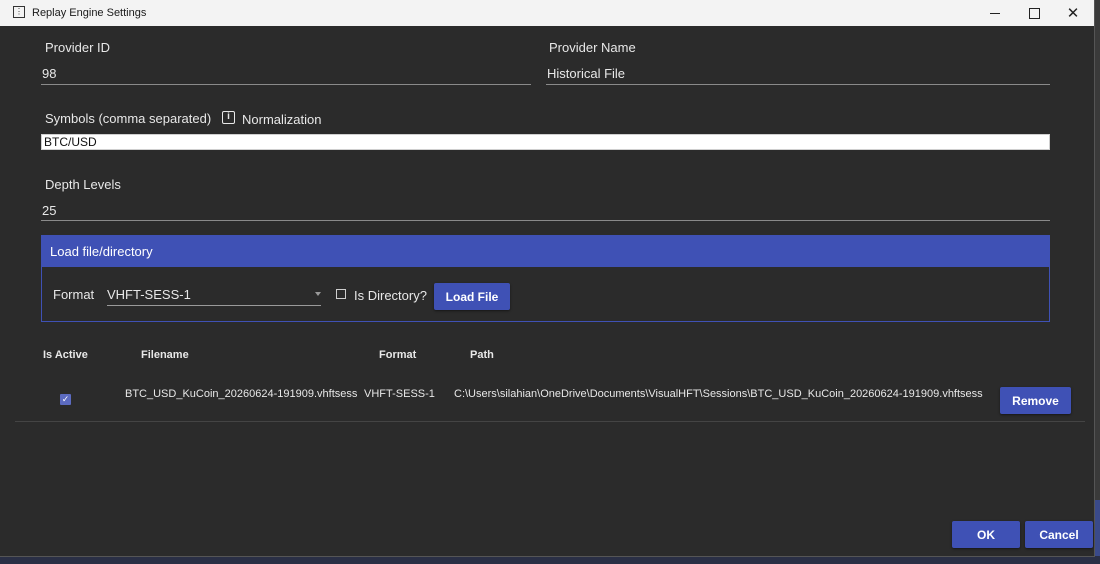 Image resolution: width=1100 pixels, height=564 pixels. What do you see at coordinates (286, 84) in the screenshot?
I see `provider-id-underline` at bounding box center [286, 84].